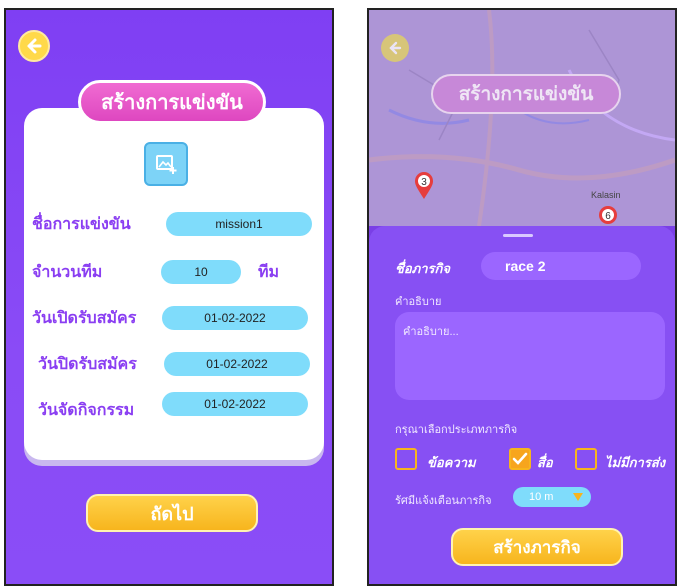 The image size is (681, 586). I want to click on add-image-icon, so click(166, 164).